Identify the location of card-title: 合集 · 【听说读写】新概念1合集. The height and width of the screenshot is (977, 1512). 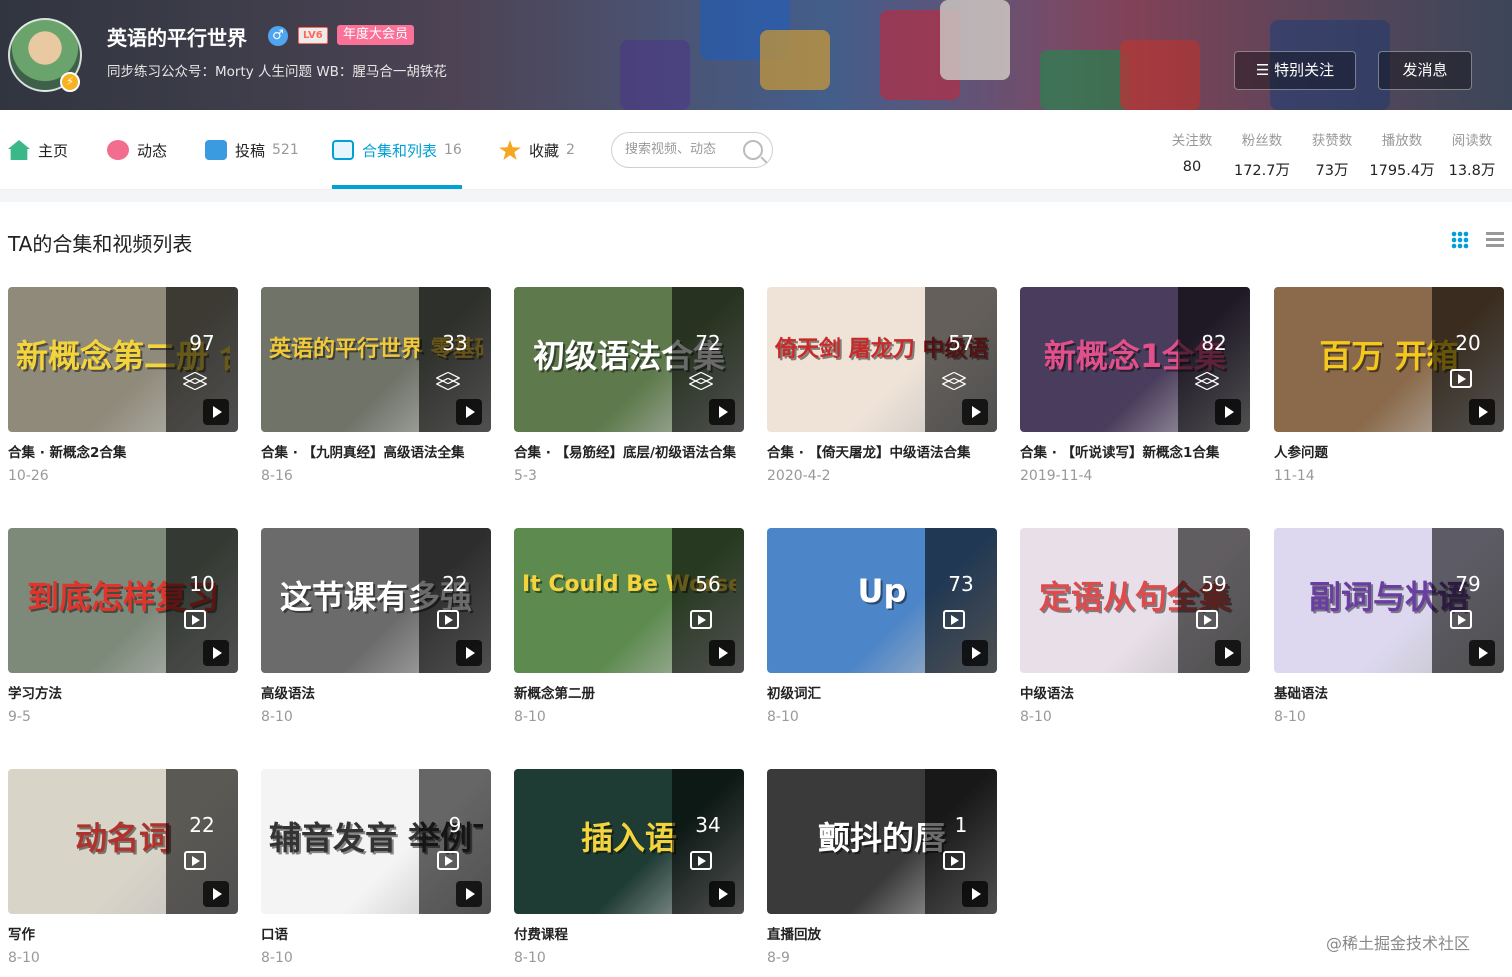
(1135, 453).